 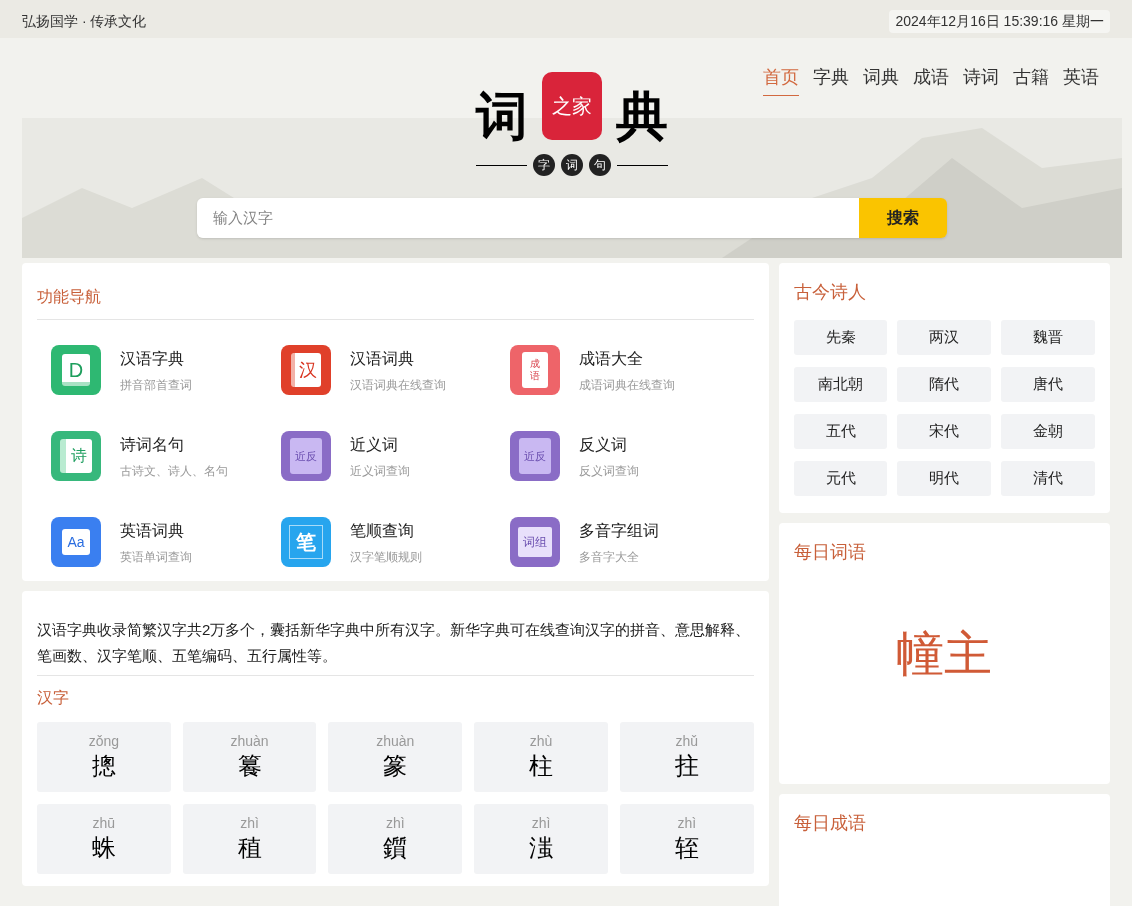 I want to click on feature-icon: 词组, so click(x=535, y=542).